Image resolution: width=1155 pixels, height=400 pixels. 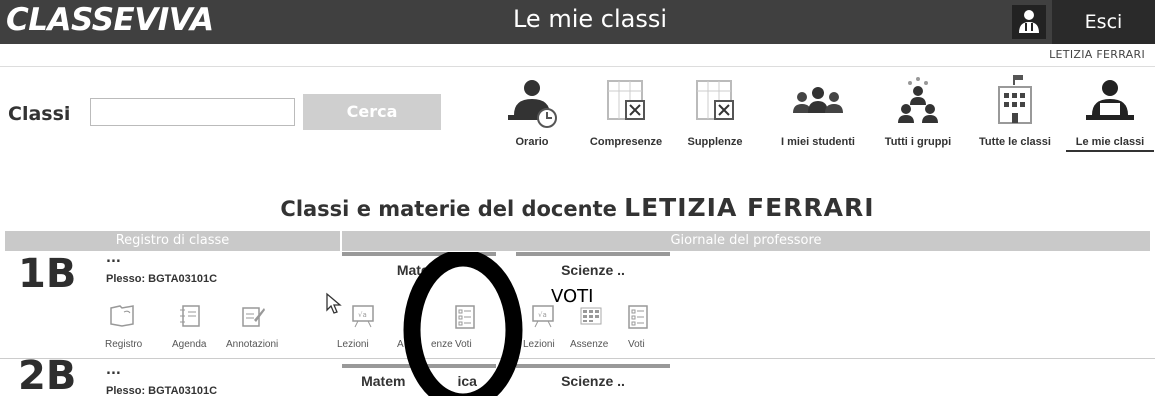 I want to click on annotazioni-label: Annotazioni, so click(x=252, y=344).